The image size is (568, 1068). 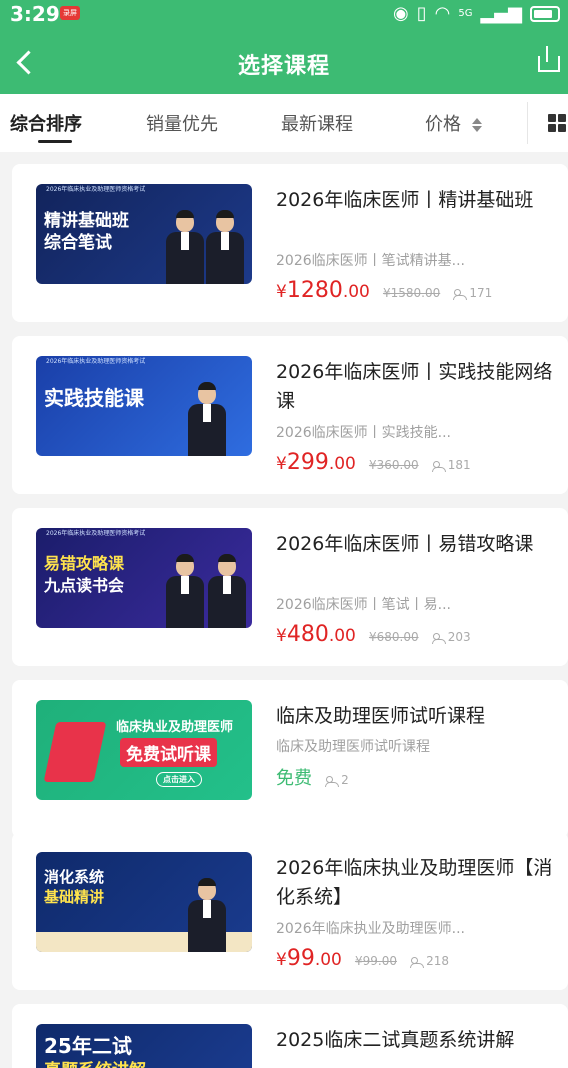 I want to click on signal-icon: ▂▄▆, so click(x=501, y=13).